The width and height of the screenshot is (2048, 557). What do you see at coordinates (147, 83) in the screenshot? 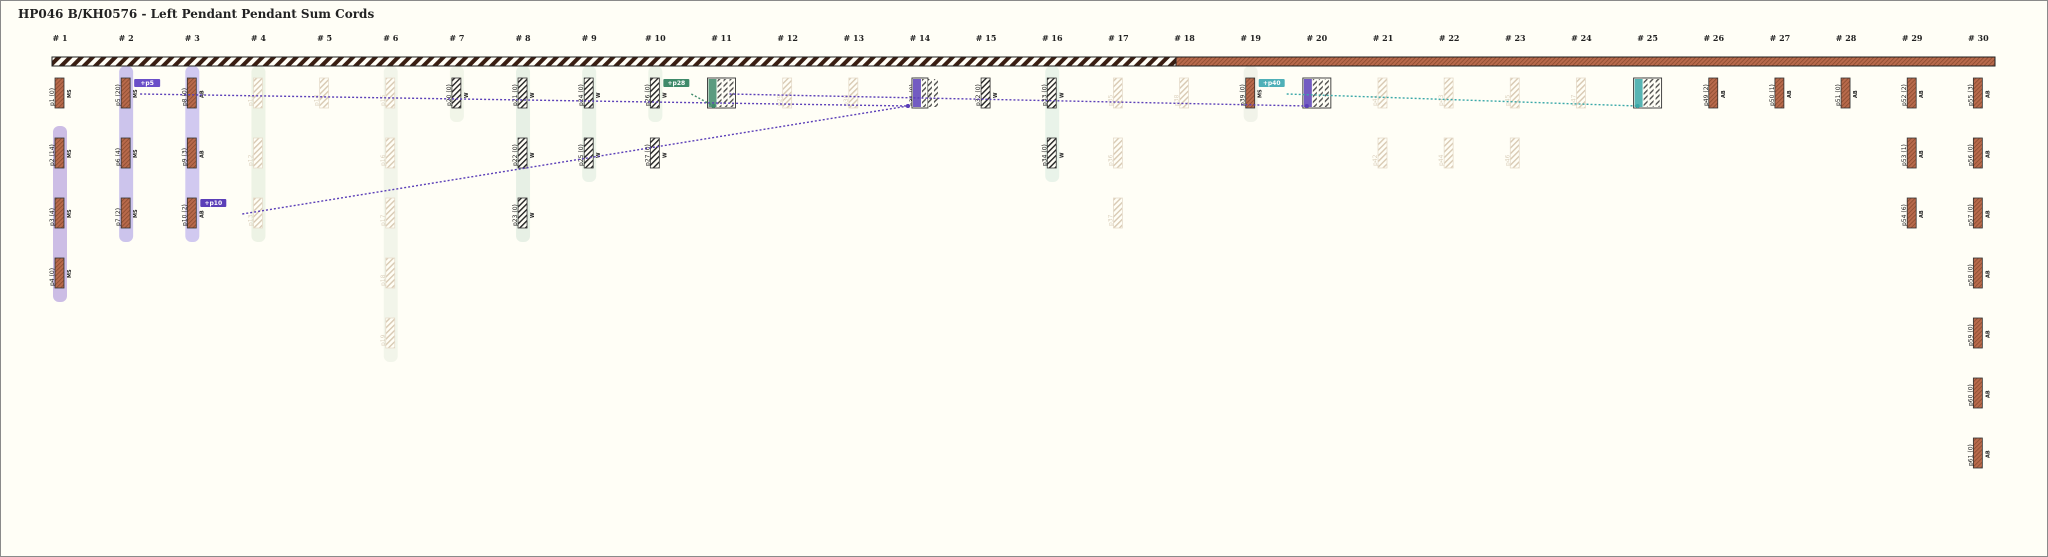
I see `sum-label-box: +p5` at bounding box center [147, 83].